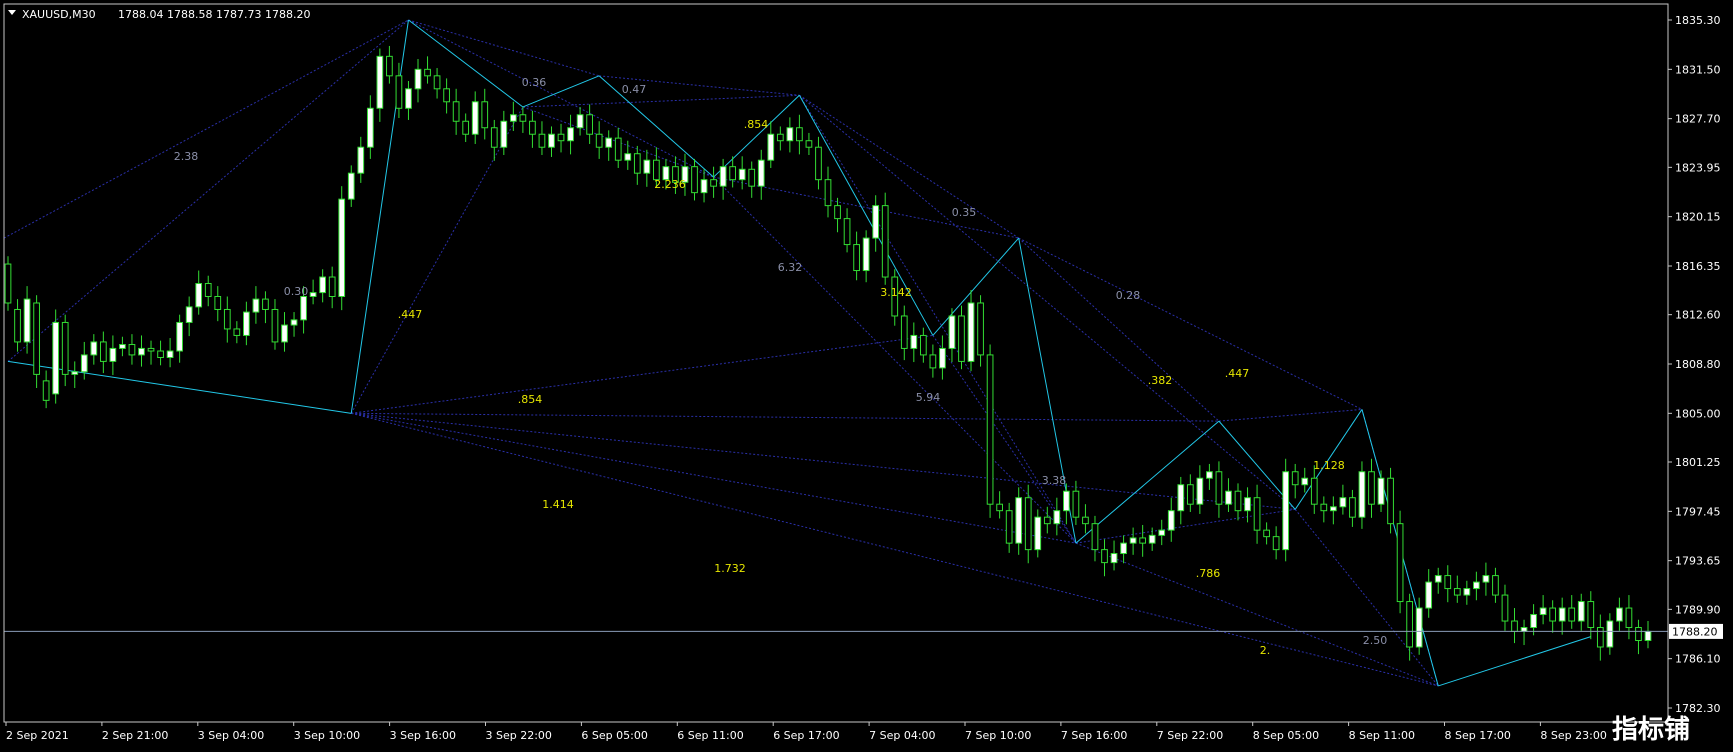  What do you see at coordinates (1698, 413) in the screenshot?
I see `y-tick-label: 1805.00` at bounding box center [1698, 413].